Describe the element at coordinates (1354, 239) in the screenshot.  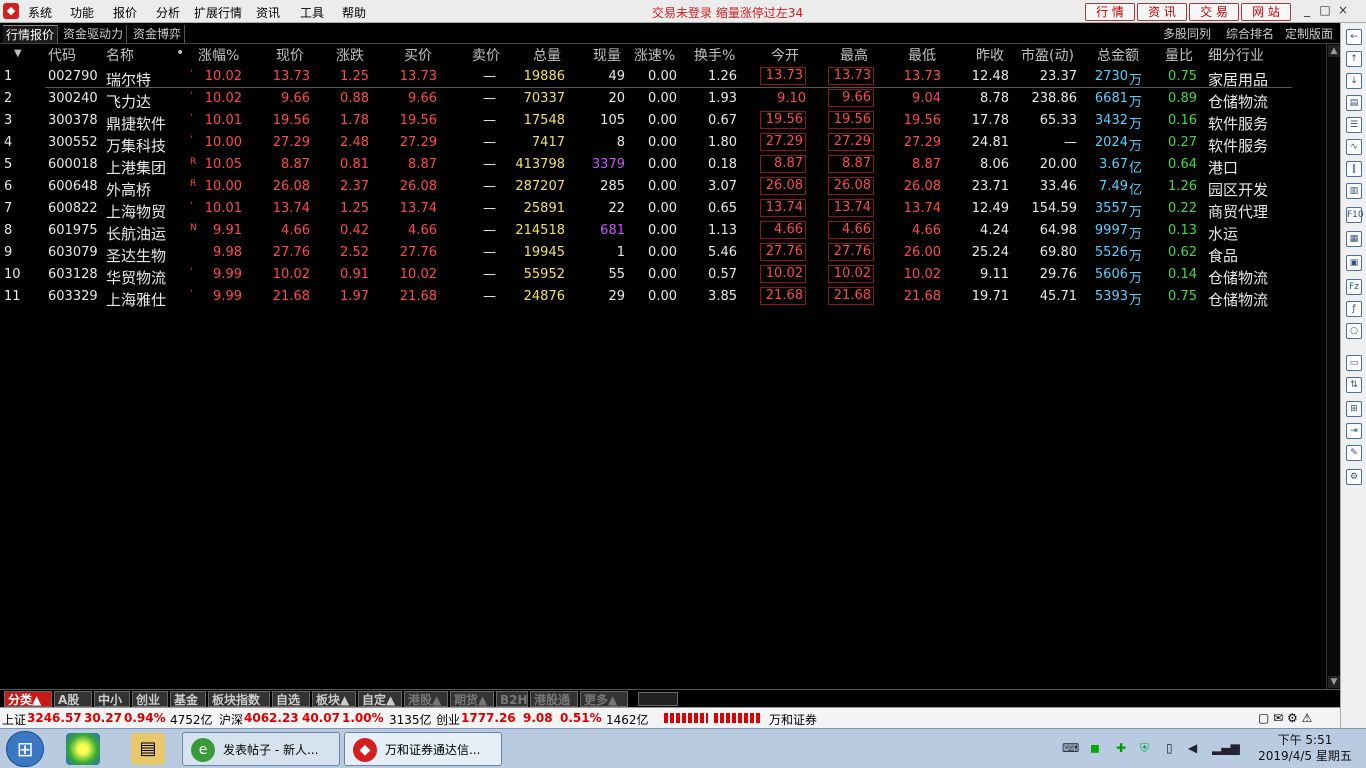
I see `calendar-icon: ▦` at that location.